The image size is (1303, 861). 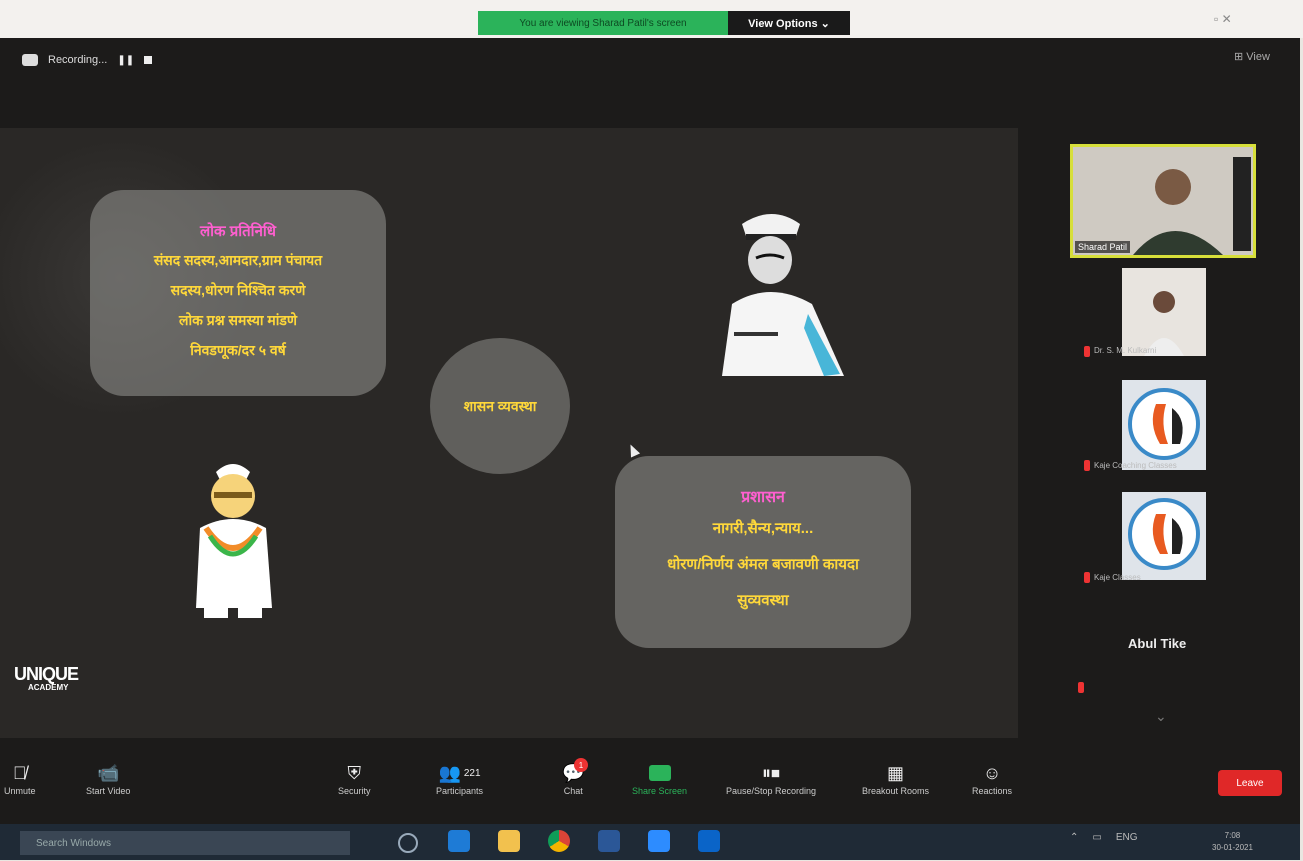 What do you see at coordinates (789, 23) in the screenshot?
I see `view-options-button: View Options ⌄` at bounding box center [789, 23].